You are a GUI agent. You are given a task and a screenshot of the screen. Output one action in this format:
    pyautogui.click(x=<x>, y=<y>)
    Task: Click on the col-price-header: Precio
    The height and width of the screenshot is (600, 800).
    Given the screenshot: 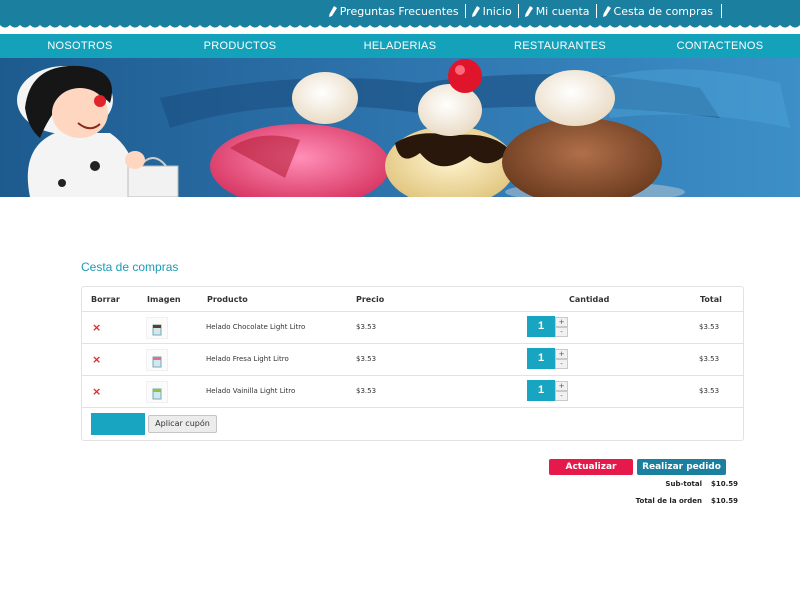 What is the action you would take?
    pyautogui.click(x=370, y=299)
    